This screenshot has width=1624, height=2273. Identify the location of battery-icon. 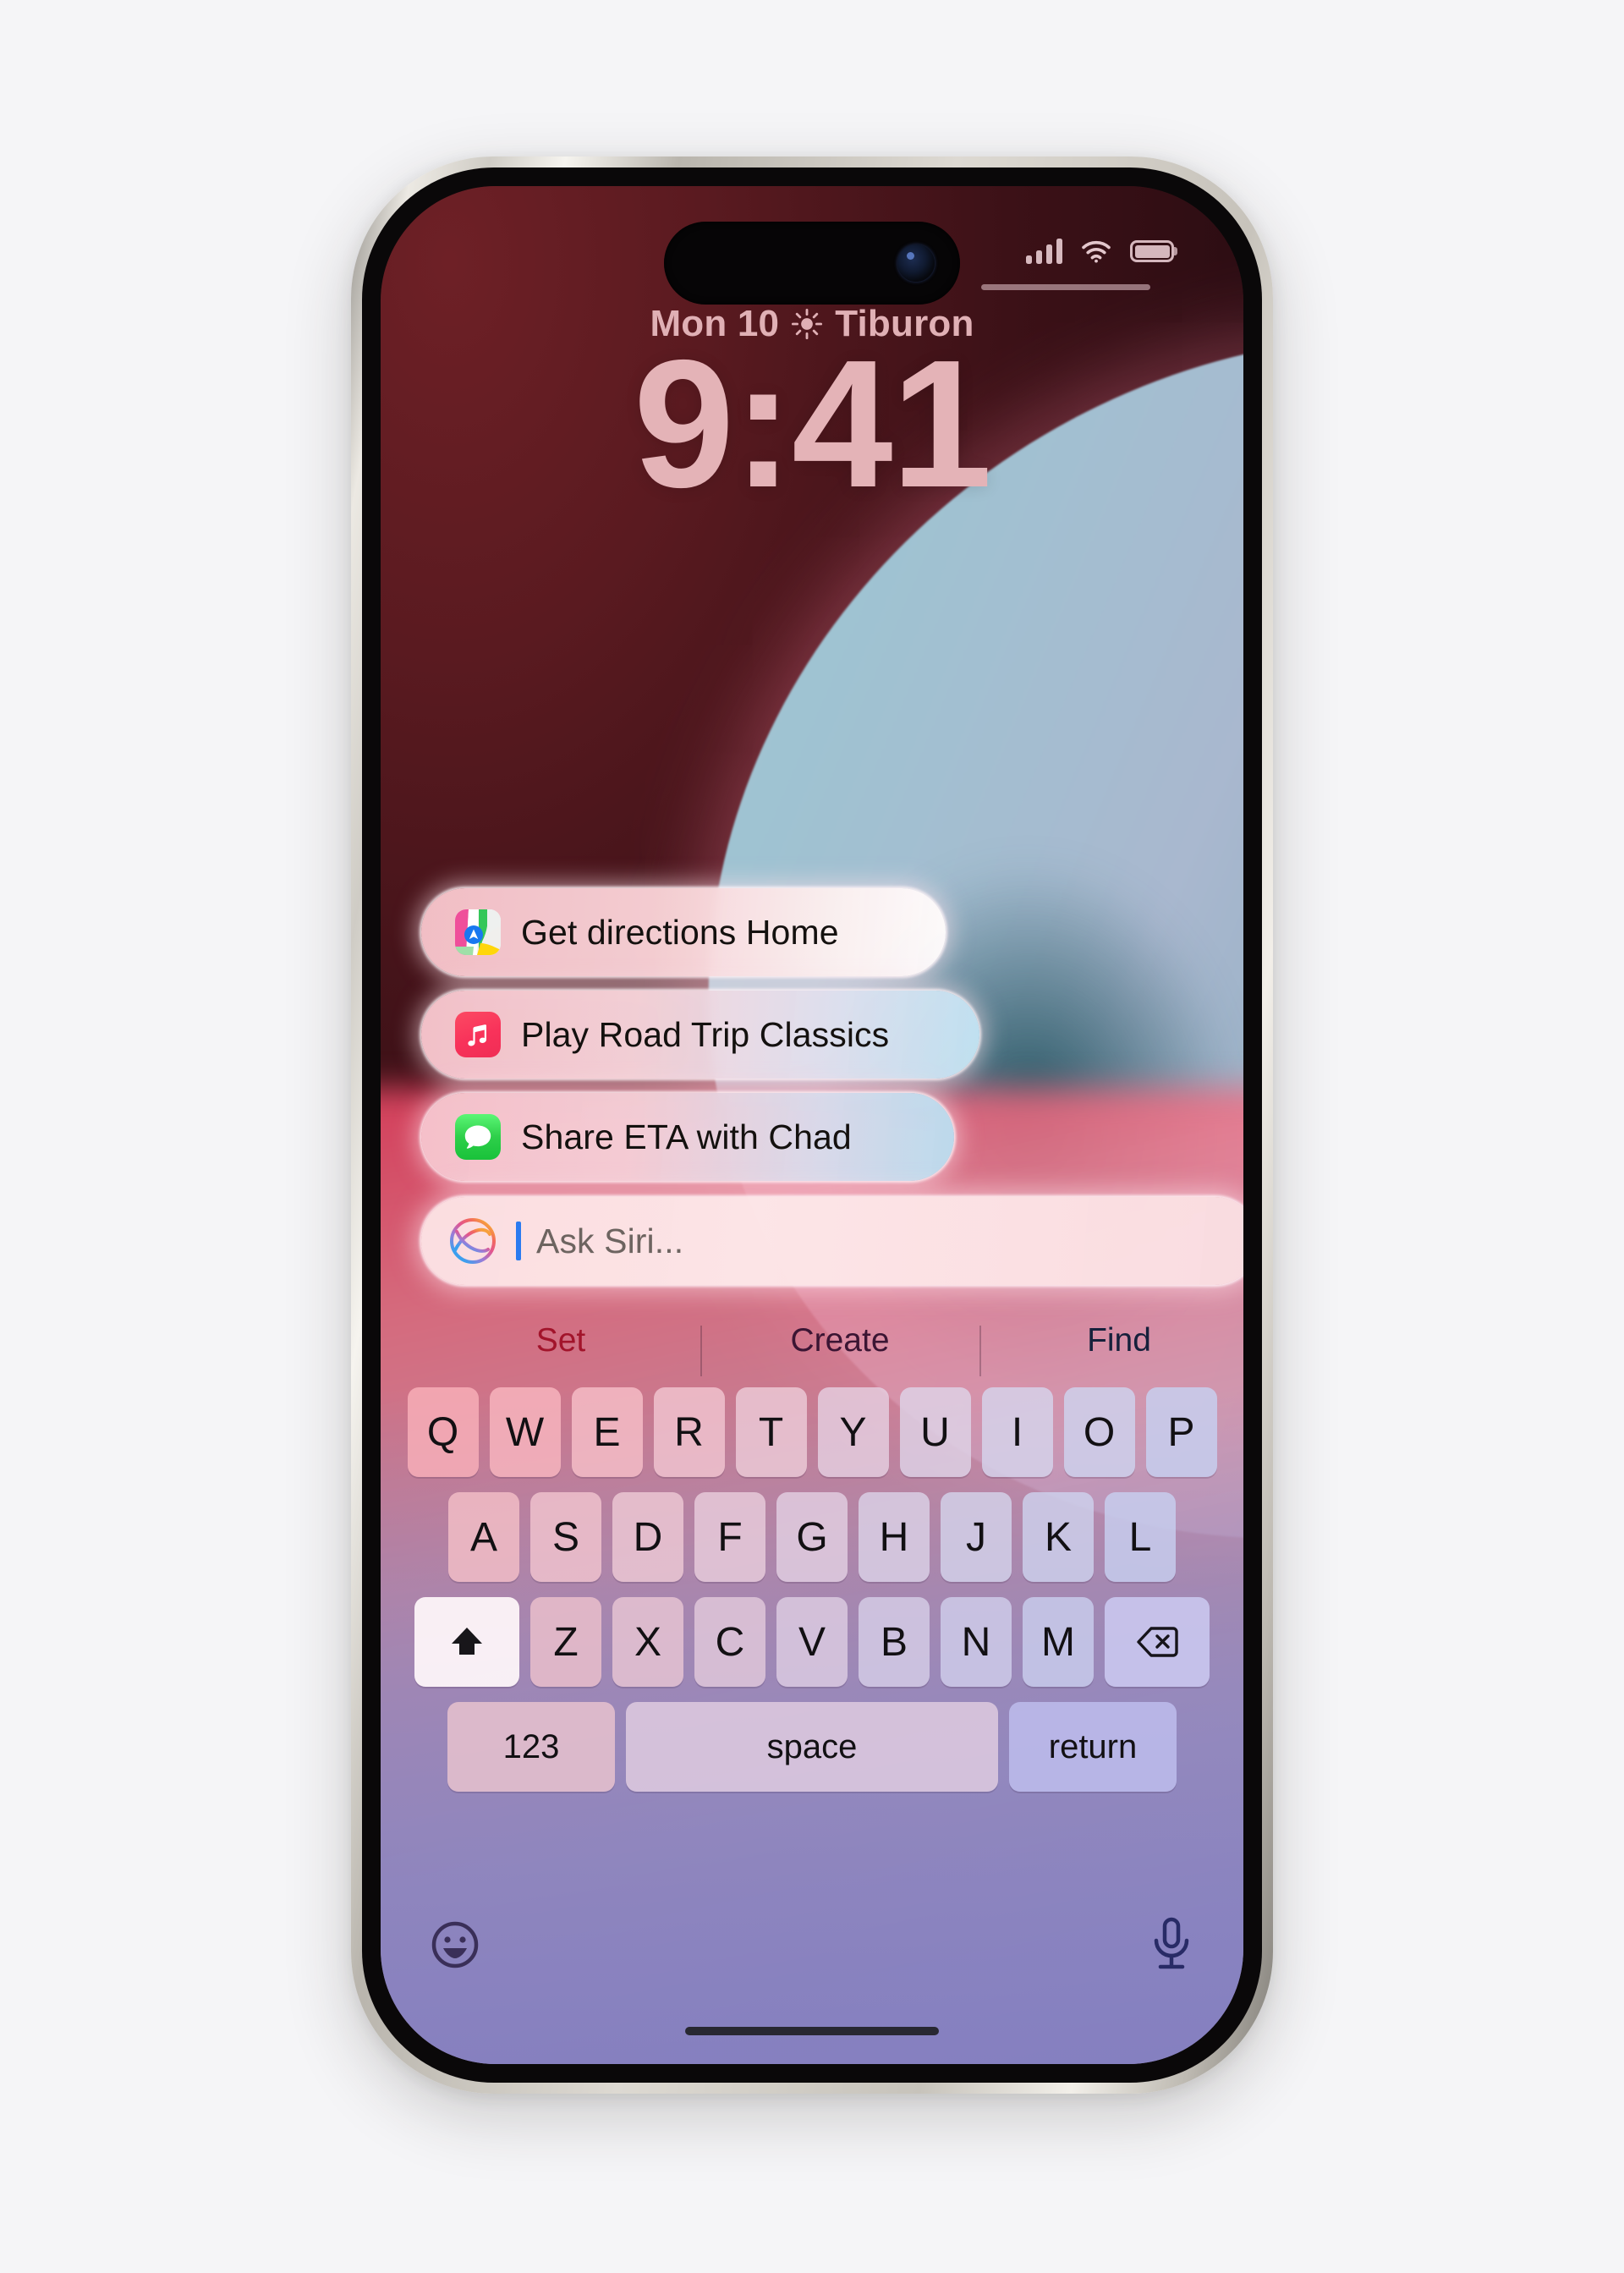
(1152, 251).